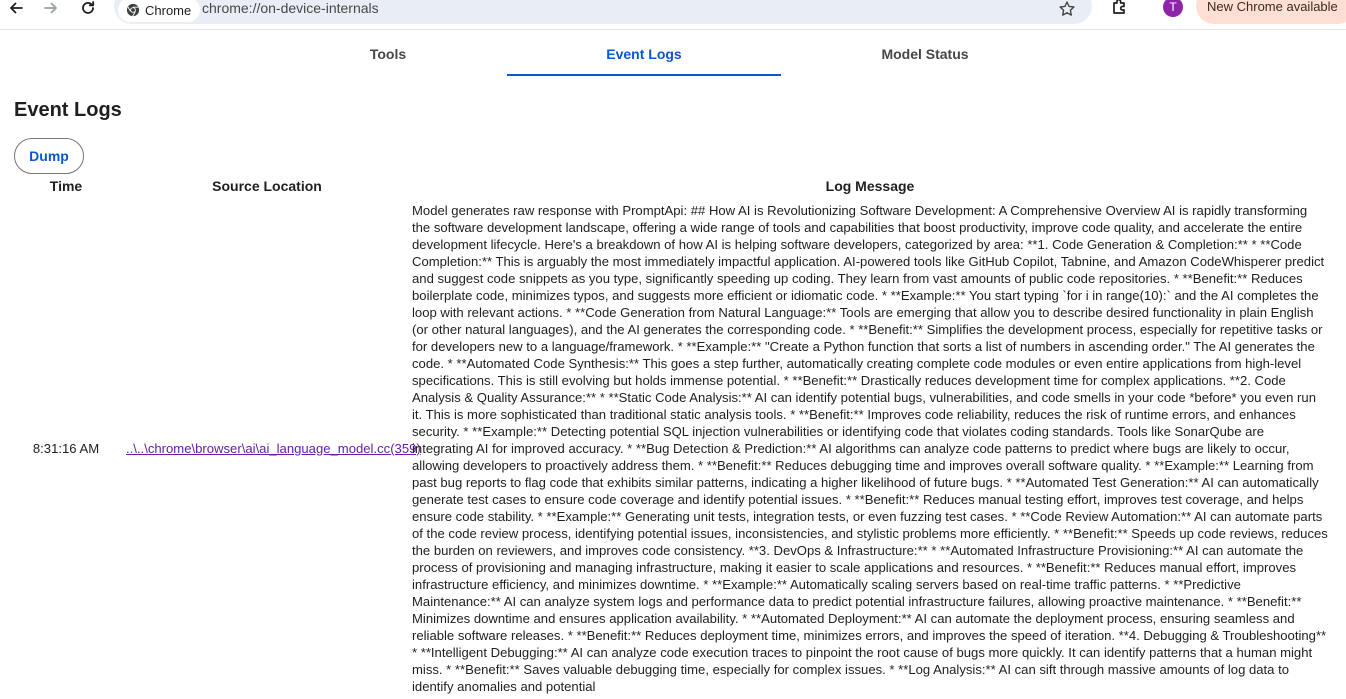 The width and height of the screenshot is (1346, 699). What do you see at coordinates (66, 448) in the screenshot?
I see `log-time: 8:31:16 AM` at bounding box center [66, 448].